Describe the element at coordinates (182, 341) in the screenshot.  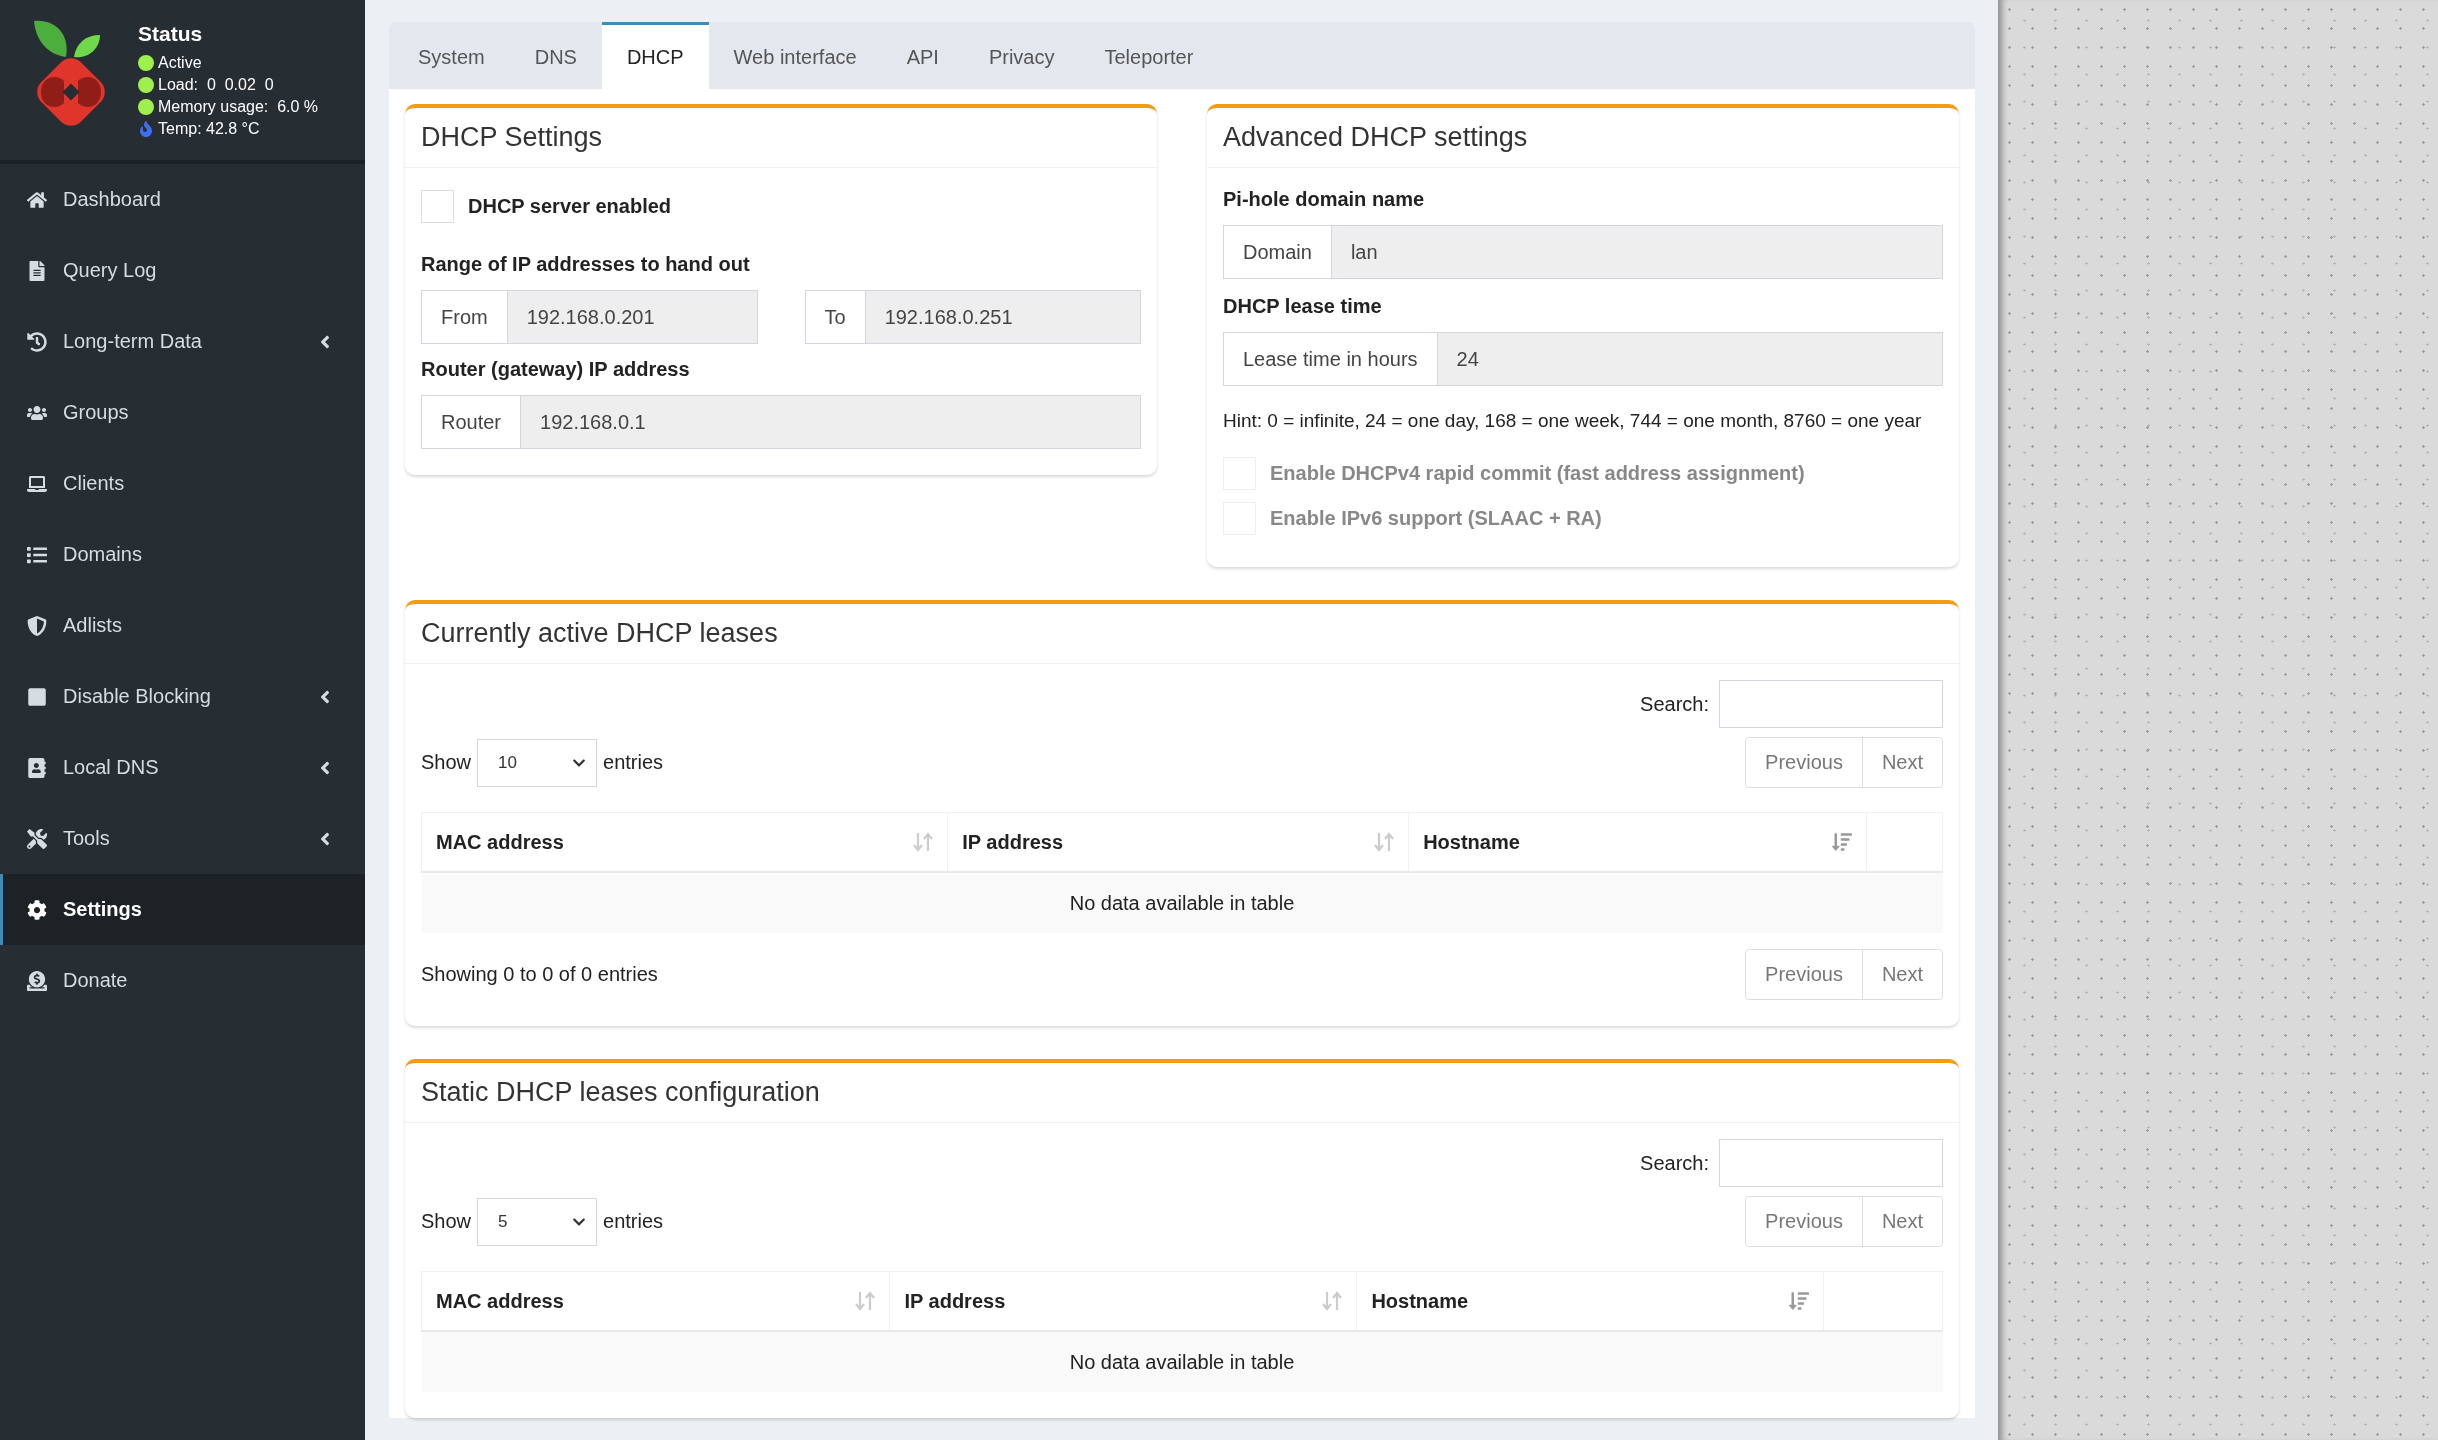
I see `menu-item: Long-term Data` at that location.